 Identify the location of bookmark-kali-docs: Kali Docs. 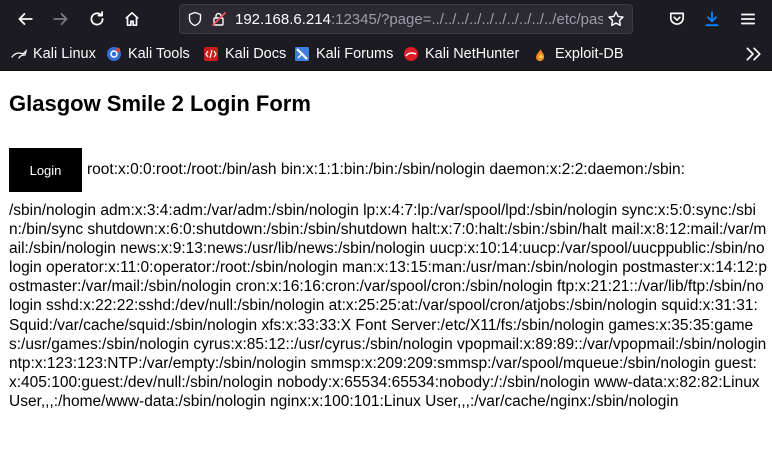
(244, 54).